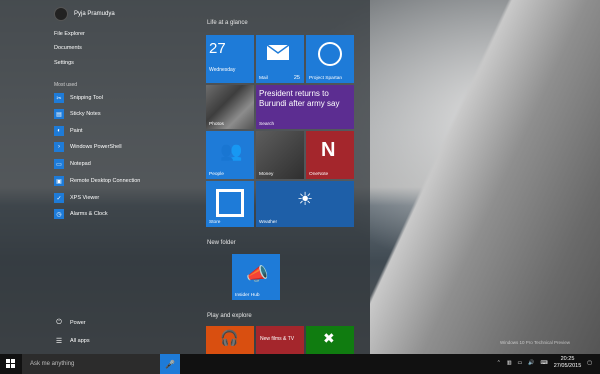  I want to click on chevron-up-icon: ⌃, so click(499, 363).